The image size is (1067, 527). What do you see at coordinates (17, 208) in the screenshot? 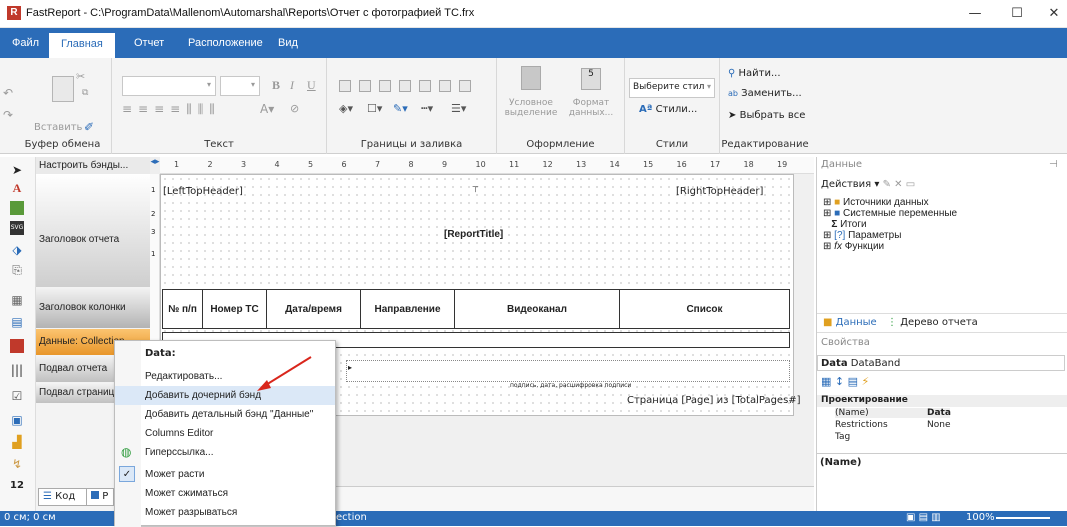
I see `picture-icon` at bounding box center [17, 208].